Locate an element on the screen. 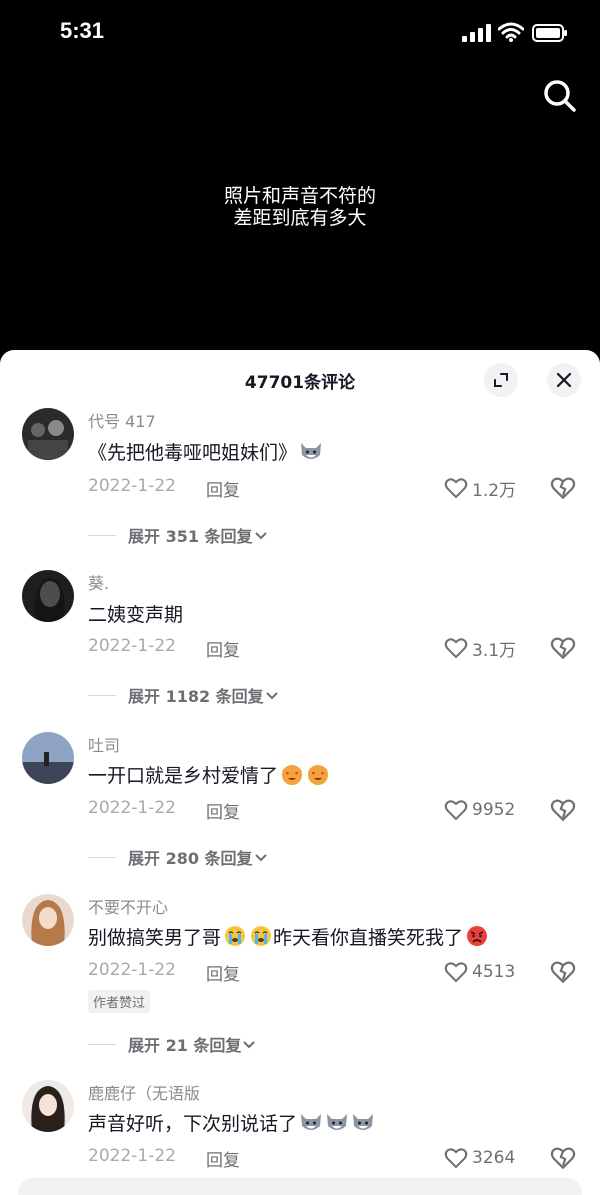  battery-icon is located at coordinates (549, 33).